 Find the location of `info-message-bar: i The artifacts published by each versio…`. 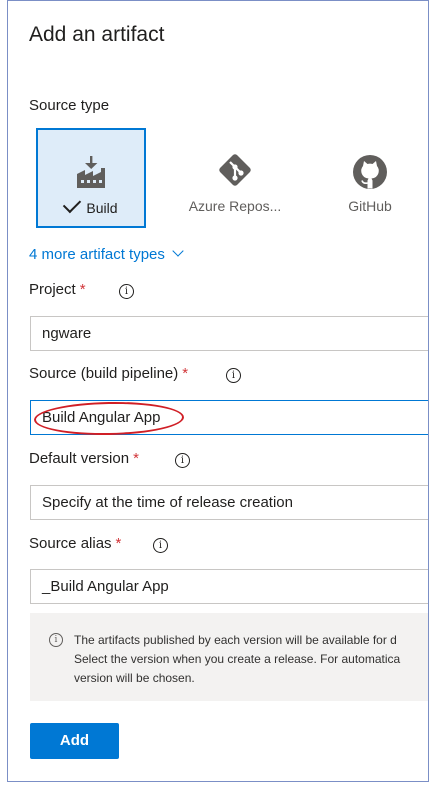

info-message-bar: i The artifacts published by each versio… is located at coordinates (229, 657).